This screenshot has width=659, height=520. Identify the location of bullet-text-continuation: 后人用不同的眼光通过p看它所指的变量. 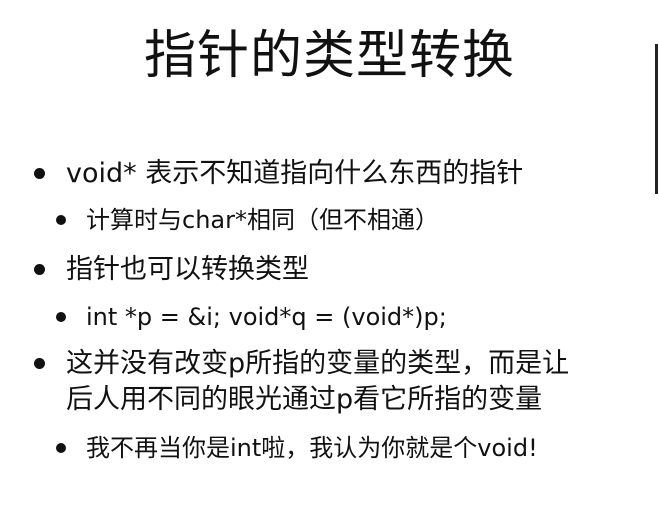
(304, 399).